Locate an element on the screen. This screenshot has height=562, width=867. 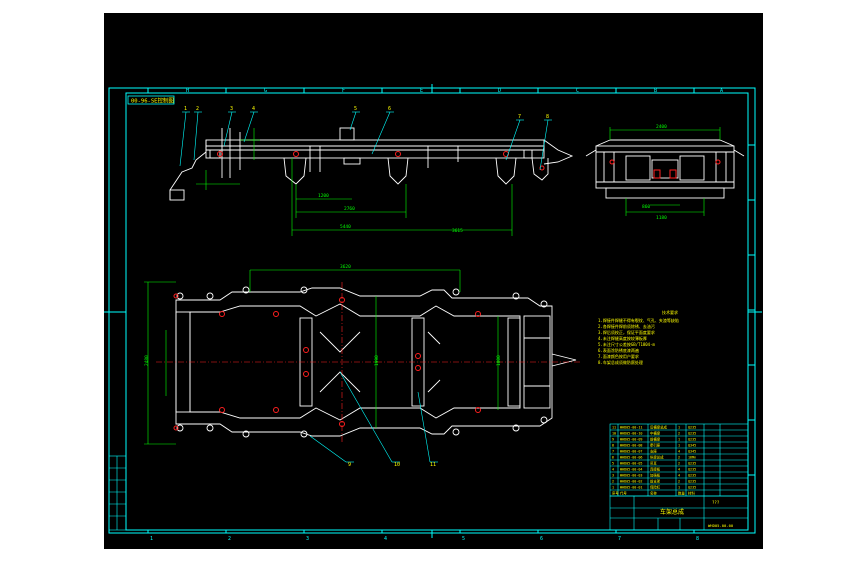
svg-text: 5 is located at coordinates (613, 464).